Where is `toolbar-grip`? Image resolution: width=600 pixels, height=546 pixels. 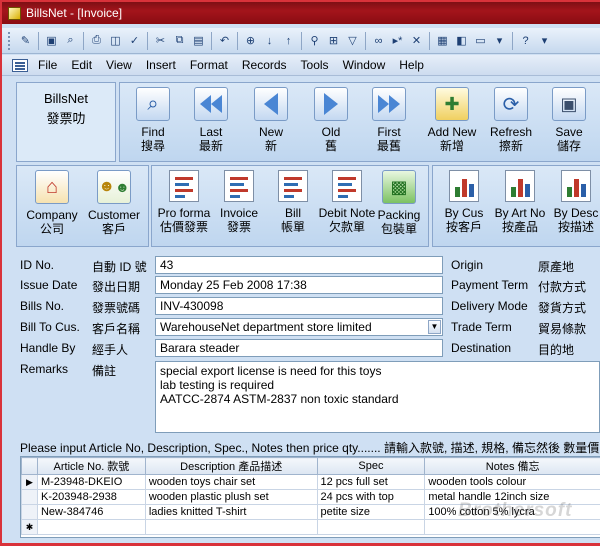
toolbar-grip is located at coordinates (10, 40).